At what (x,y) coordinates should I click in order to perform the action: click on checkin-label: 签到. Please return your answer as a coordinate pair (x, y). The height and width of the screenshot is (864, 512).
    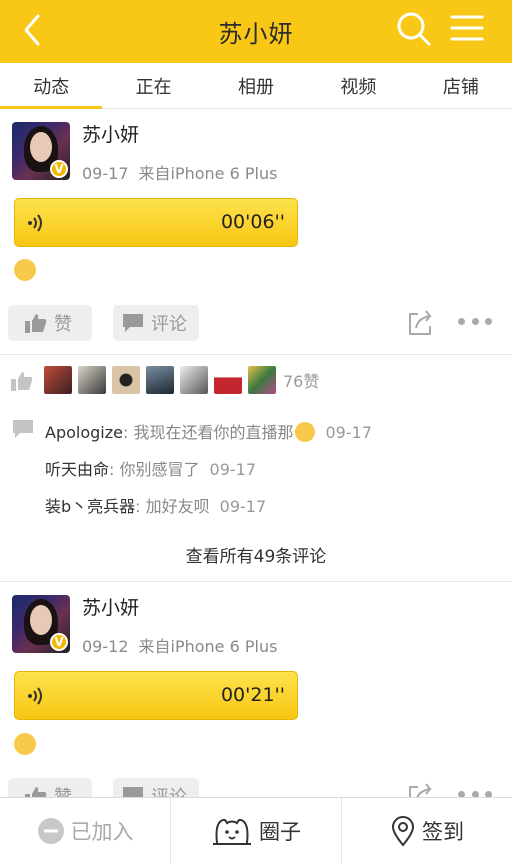
    Looking at the image, I should click on (443, 832).